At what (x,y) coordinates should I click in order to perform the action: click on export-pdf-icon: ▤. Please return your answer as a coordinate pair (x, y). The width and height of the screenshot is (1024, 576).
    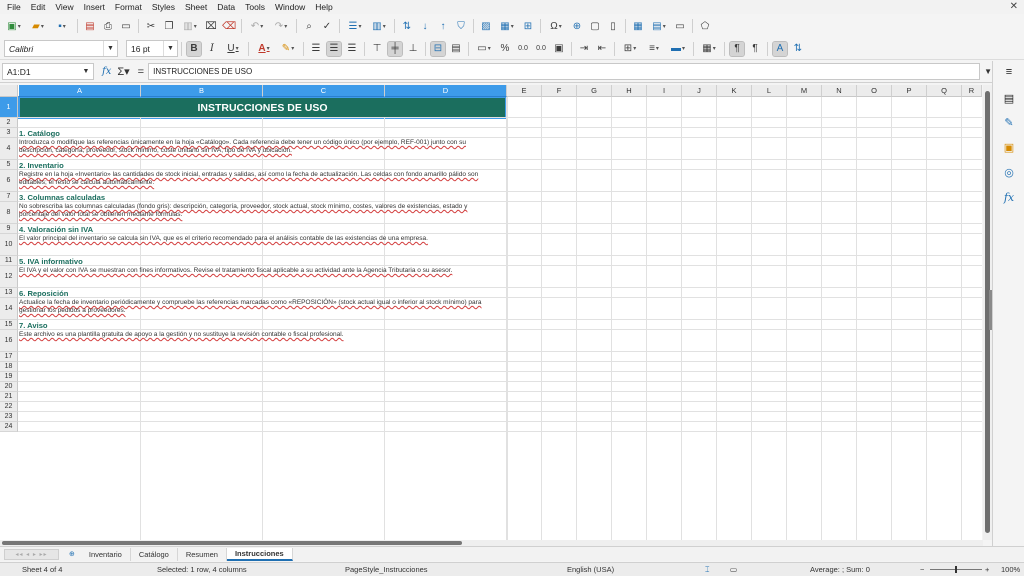
    Looking at the image, I should click on (90, 26).